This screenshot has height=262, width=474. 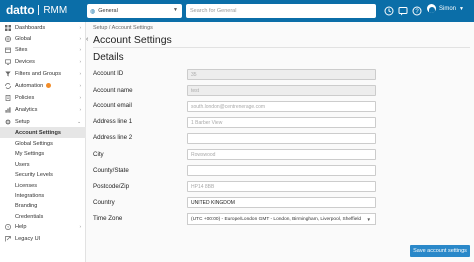 I want to click on county-state-label: County/State, so click(x=111, y=170).